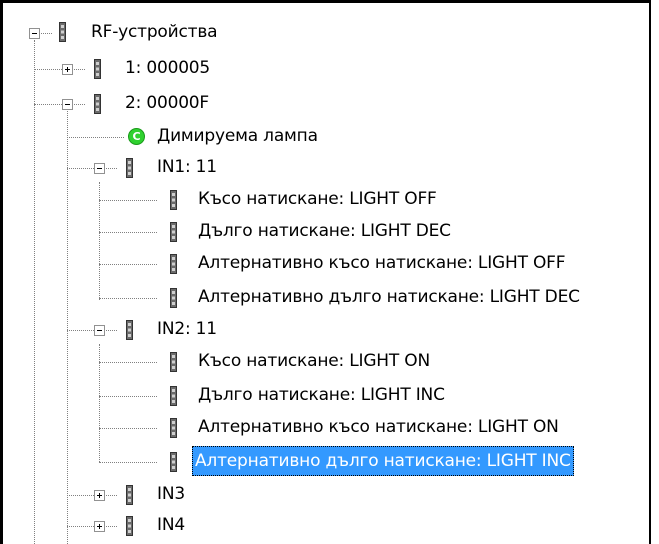  What do you see at coordinates (317, 199) in the screenshot?
I see `tree-node-label: Късо натискане: LIGHT OFF` at bounding box center [317, 199].